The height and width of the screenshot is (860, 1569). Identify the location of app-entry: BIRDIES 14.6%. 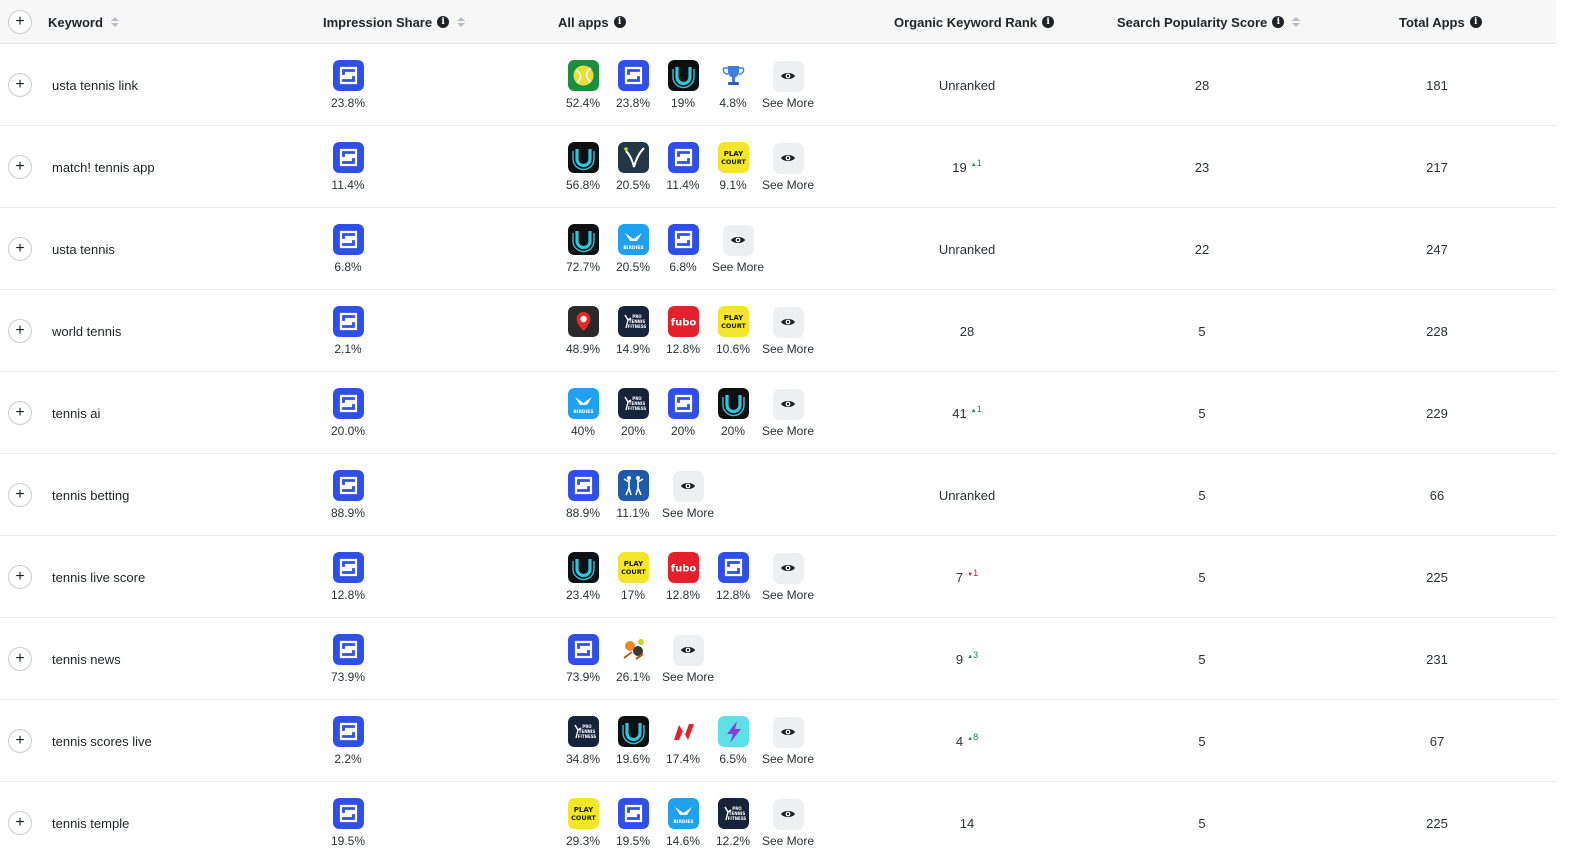
(683, 823).